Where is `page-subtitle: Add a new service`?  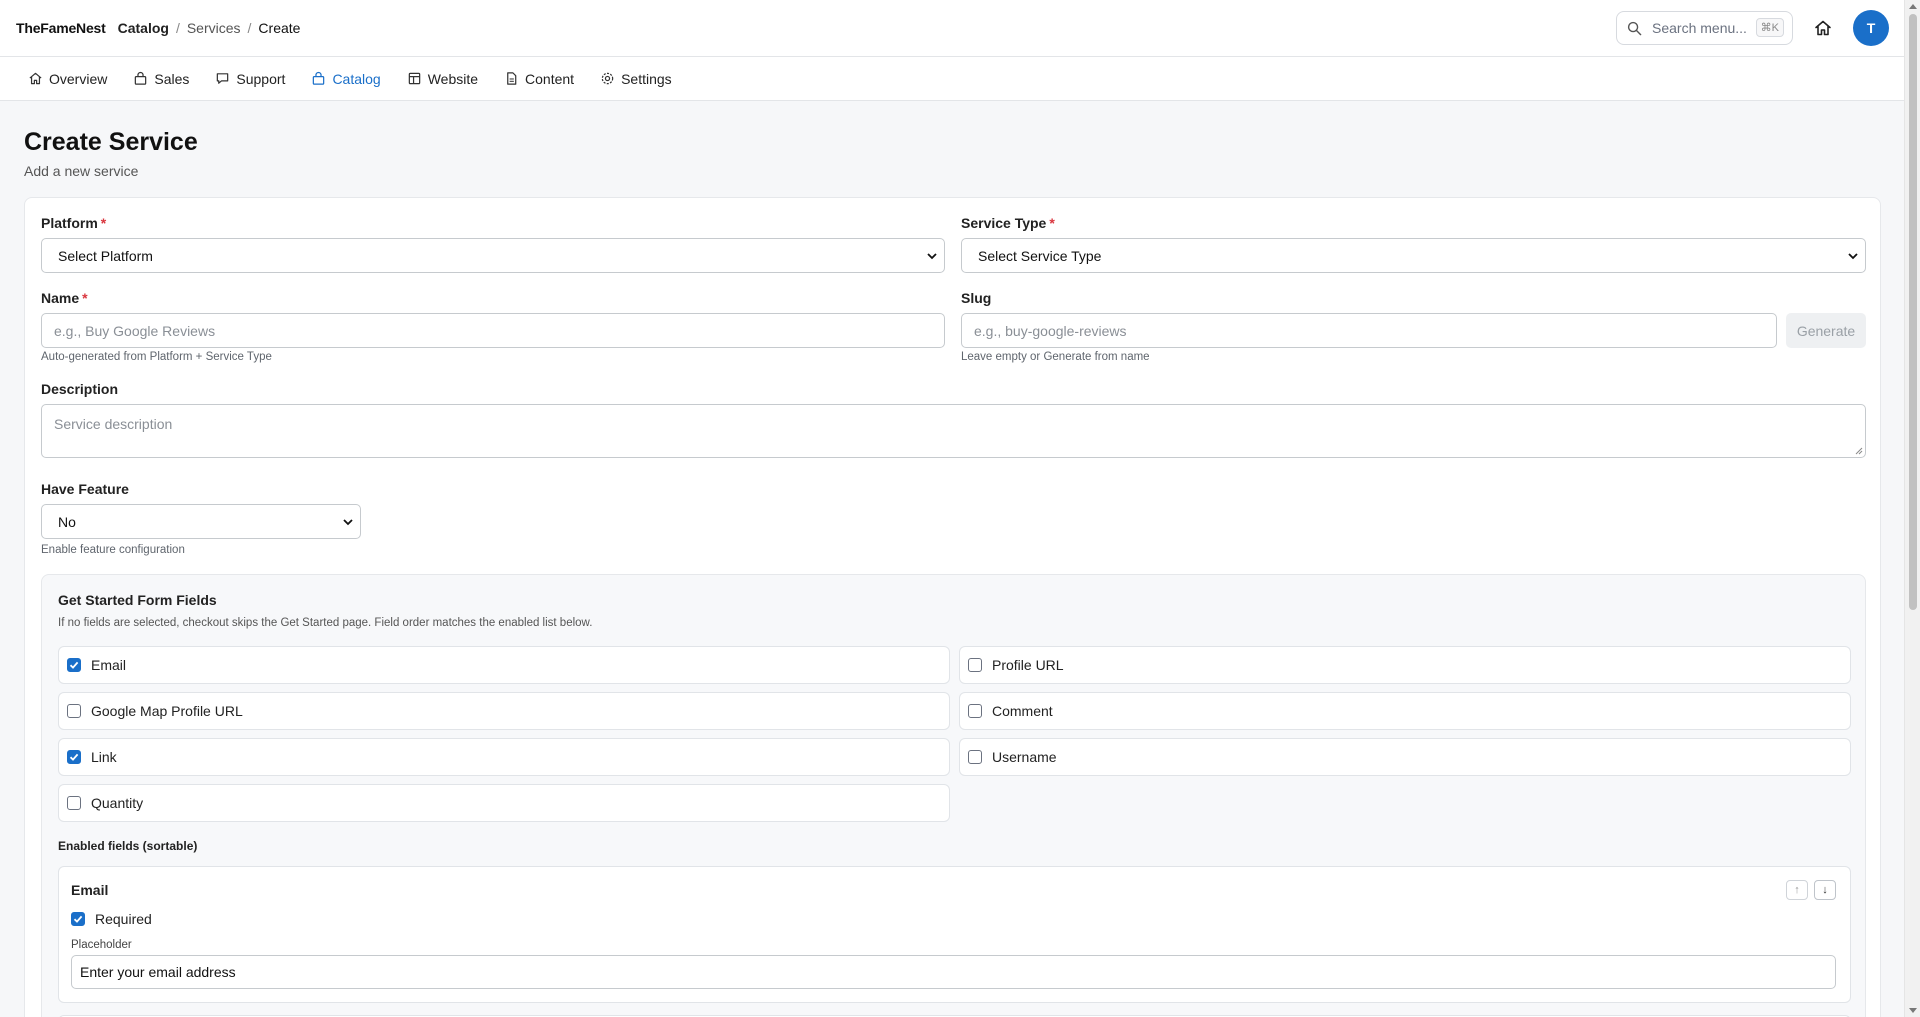
page-subtitle: Add a new service is located at coordinates (81, 171).